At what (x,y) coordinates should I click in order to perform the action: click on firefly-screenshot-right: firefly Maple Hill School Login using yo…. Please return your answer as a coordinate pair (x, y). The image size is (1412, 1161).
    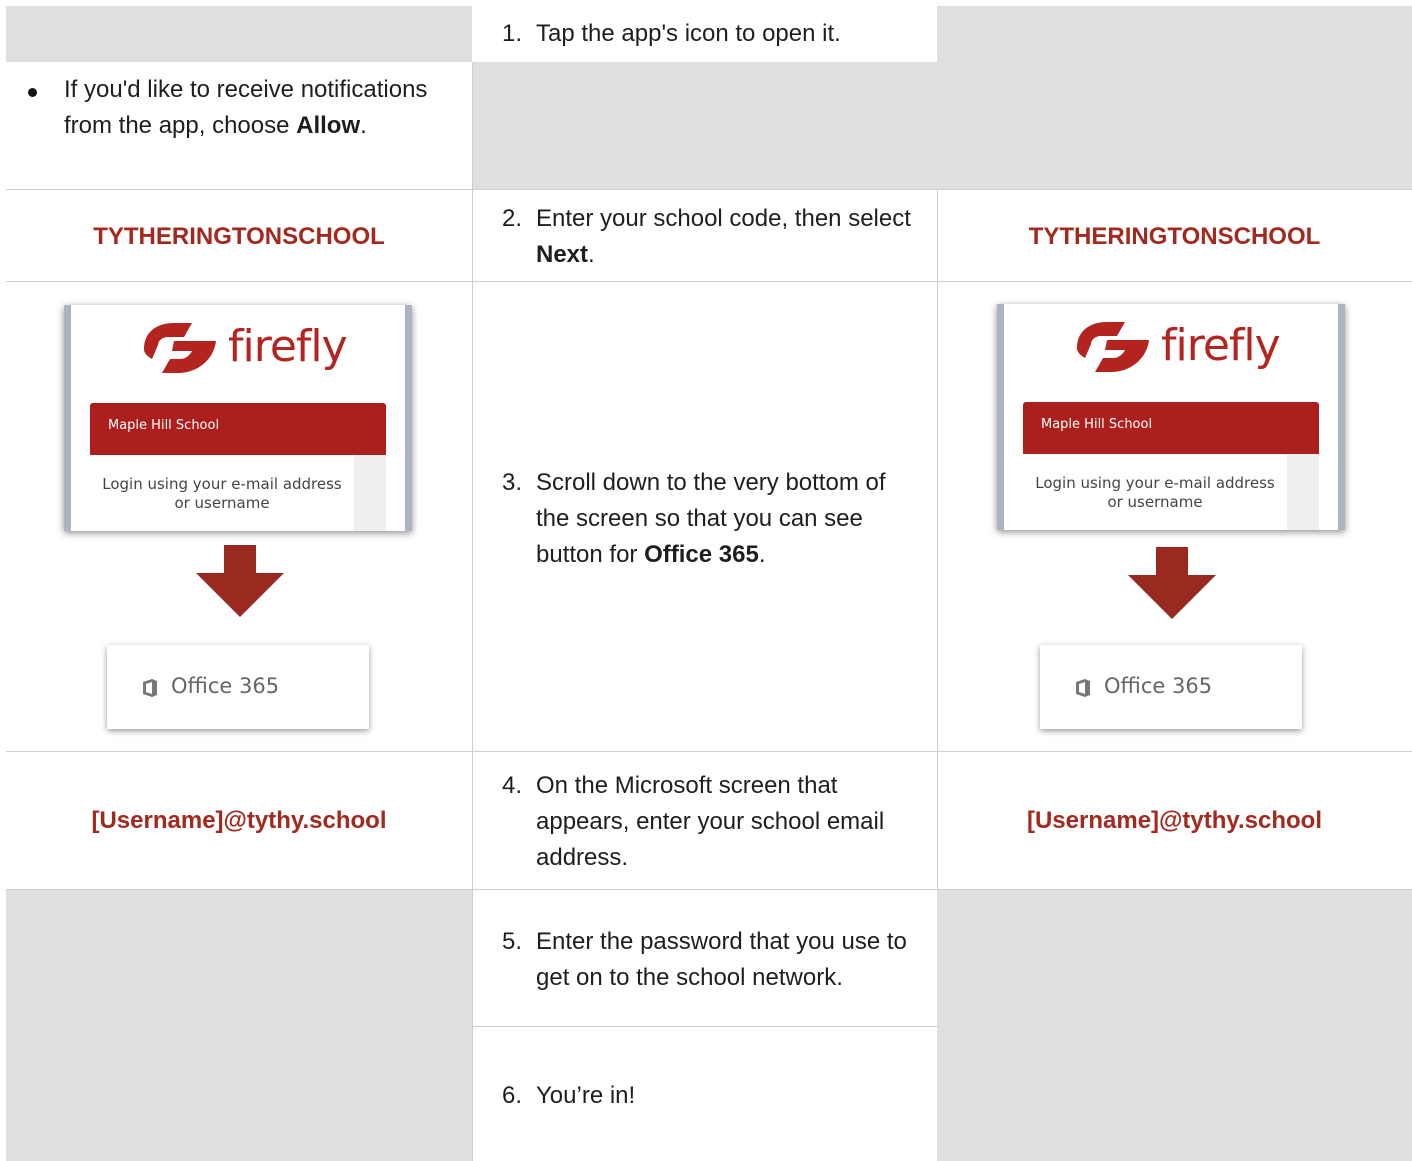
    Looking at the image, I should click on (1171, 417).